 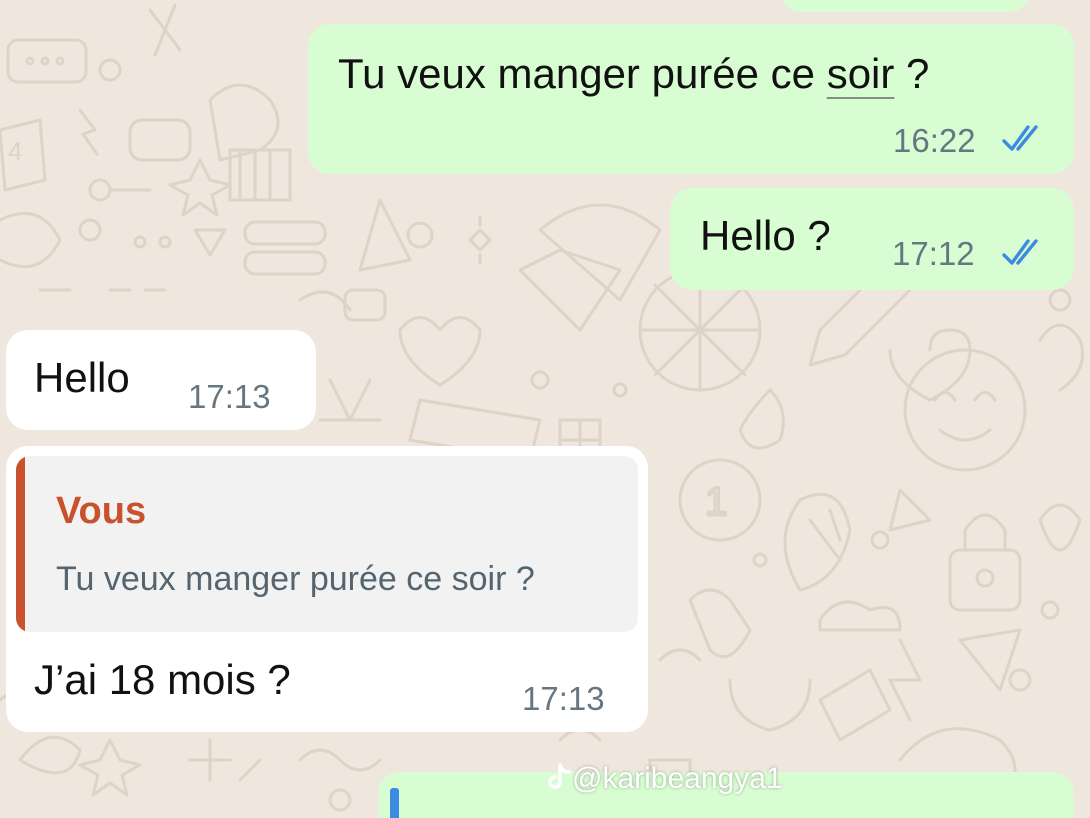 What do you see at coordinates (161, 380) in the screenshot?
I see `incoming-message-bubble: Hello 17:13` at bounding box center [161, 380].